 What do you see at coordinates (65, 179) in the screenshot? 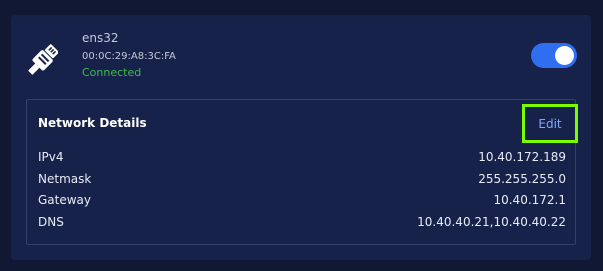
I see `detail-label: Netmask` at bounding box center [65, 179].